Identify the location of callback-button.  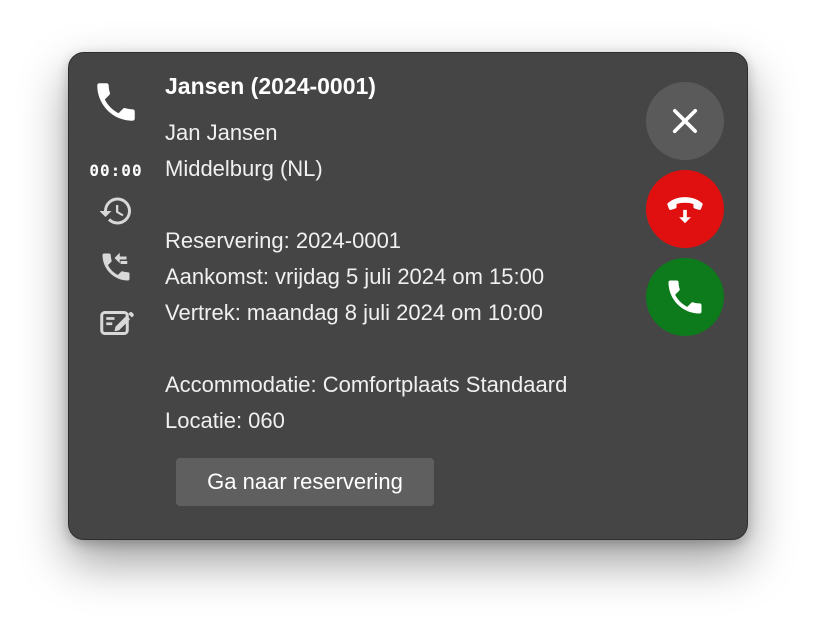
(116, 267).